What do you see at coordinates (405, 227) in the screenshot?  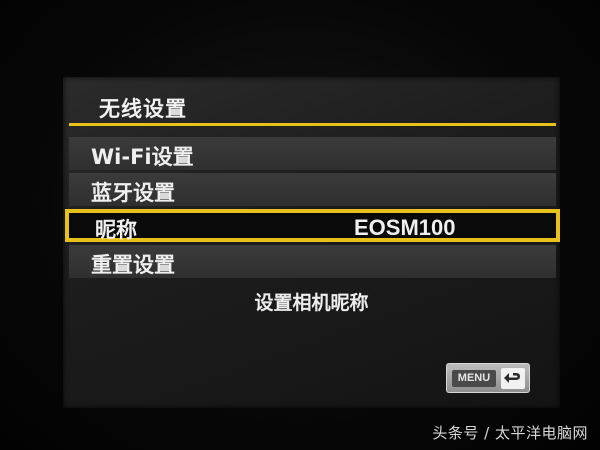 I see `nickname-value: EOSM100` at bounding box center [405, 227].